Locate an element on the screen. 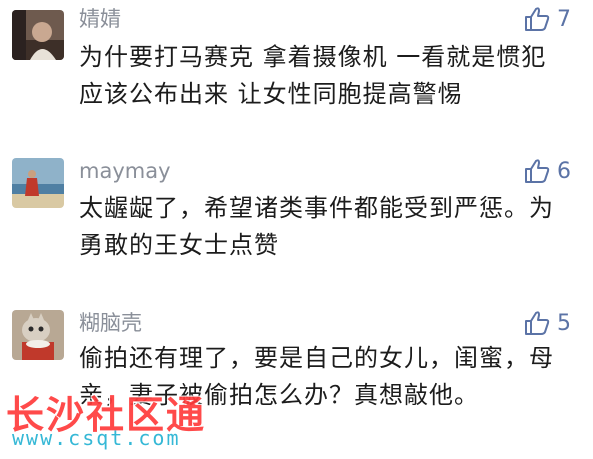 This screenshot has height=459, width=593. like-button: 5 is located at coordinates (547, 323).